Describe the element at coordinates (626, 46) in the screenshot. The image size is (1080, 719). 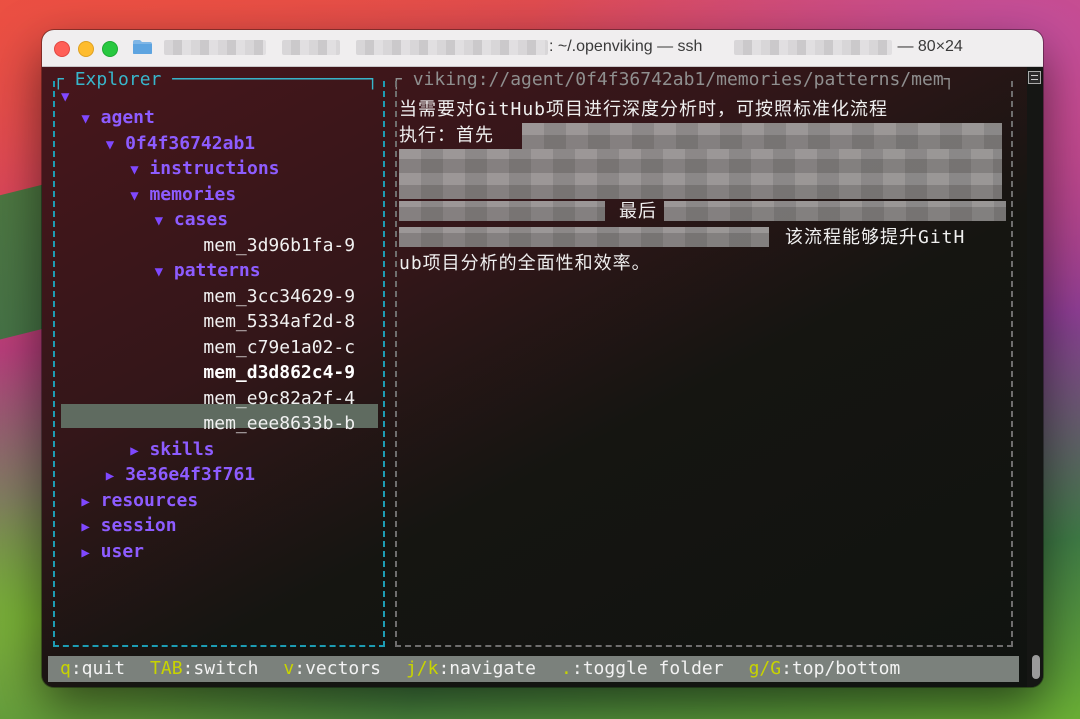
I see `window-title-path: : ~/.openviking — ssh` at that location.